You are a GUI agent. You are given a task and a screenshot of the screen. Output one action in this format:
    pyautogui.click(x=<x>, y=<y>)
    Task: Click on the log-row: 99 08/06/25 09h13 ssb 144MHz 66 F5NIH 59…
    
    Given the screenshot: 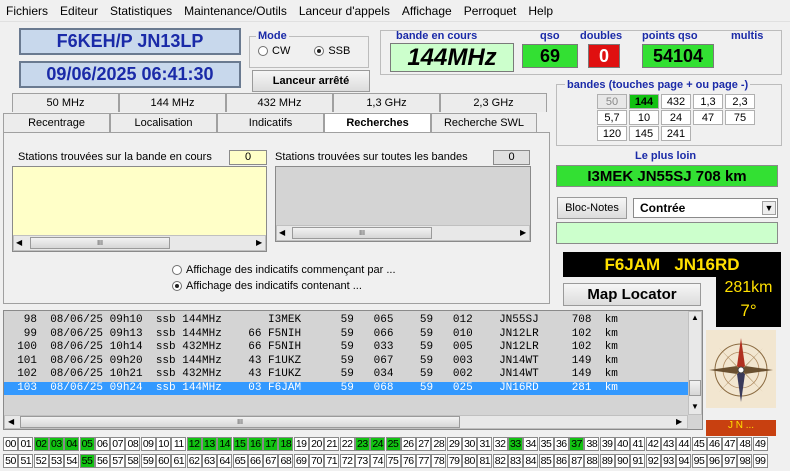 What is the action you would take?
    pyautogui.click(x=347, y=334)
    